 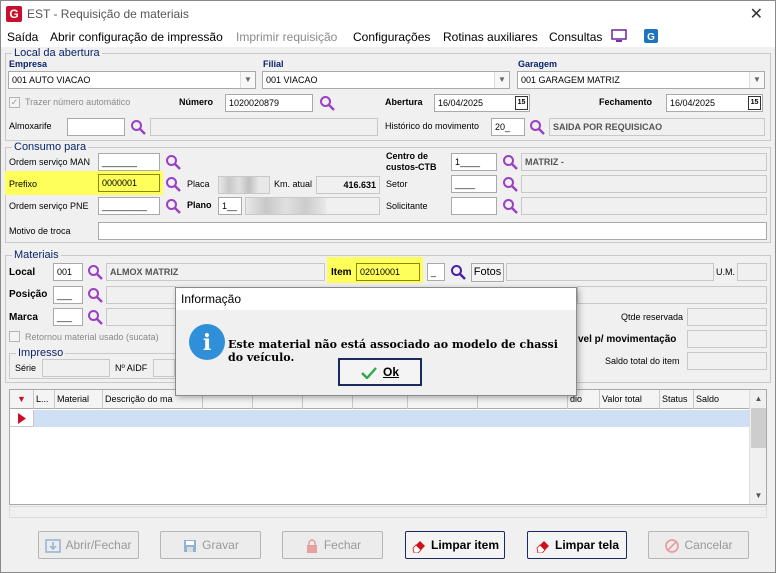 I want to click on grid-vertical-scrollbar: ▲ ▼, so click(x=757, y=447).